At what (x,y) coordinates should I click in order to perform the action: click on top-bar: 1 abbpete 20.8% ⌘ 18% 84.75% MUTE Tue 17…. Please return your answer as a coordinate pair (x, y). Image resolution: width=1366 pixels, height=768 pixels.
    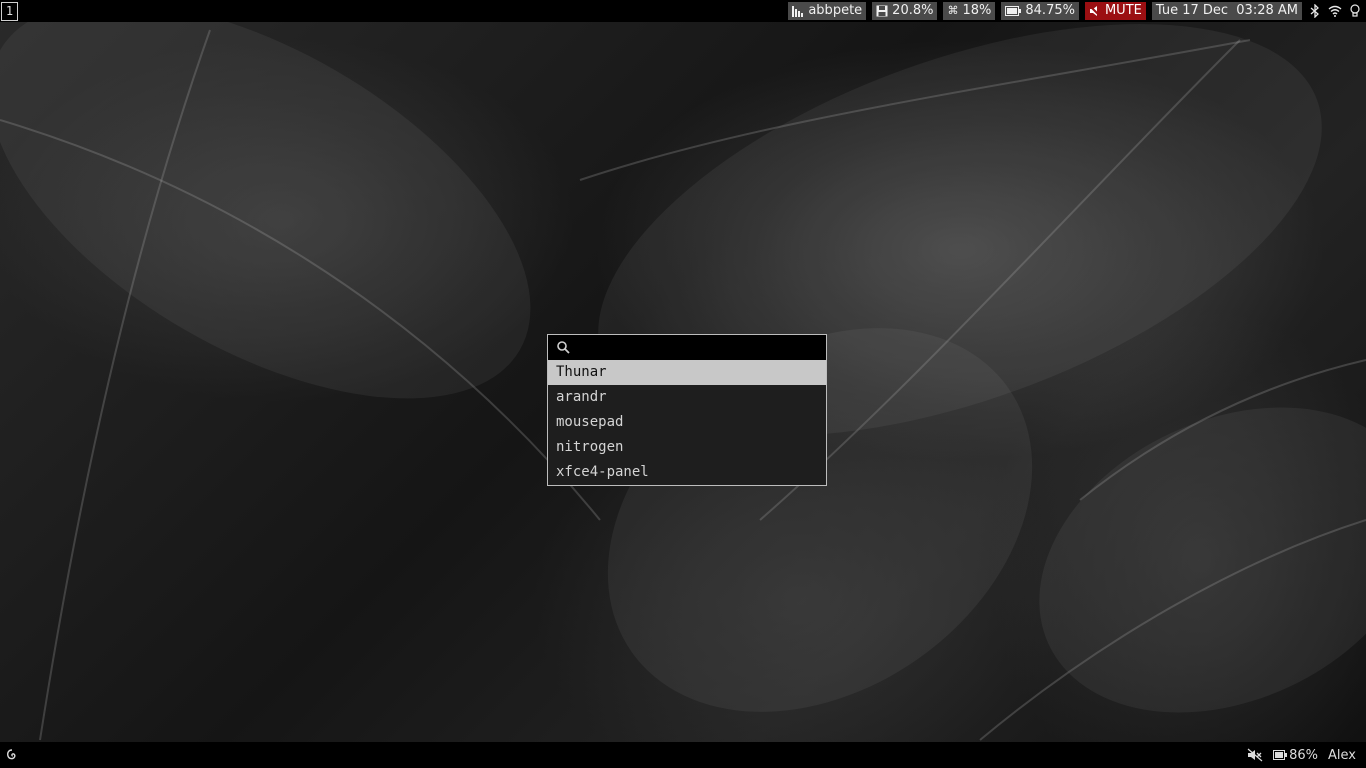
    Looking at the image, I should click on (683, 11).